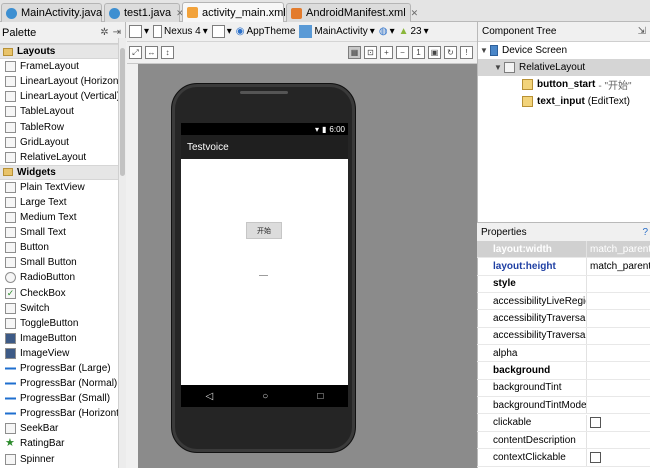  I want to click on close-icon: ✕, so click(415, 13).